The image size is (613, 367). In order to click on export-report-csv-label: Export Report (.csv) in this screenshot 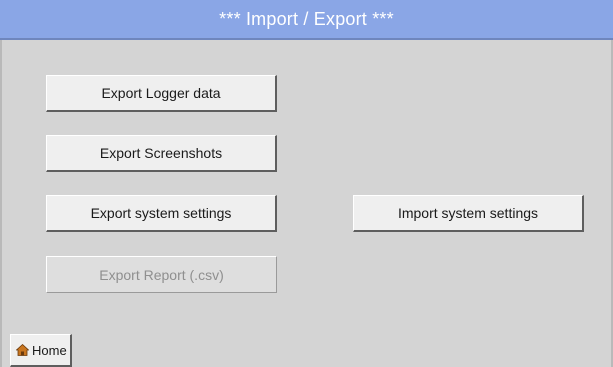, I will do `click(161, 274)`.